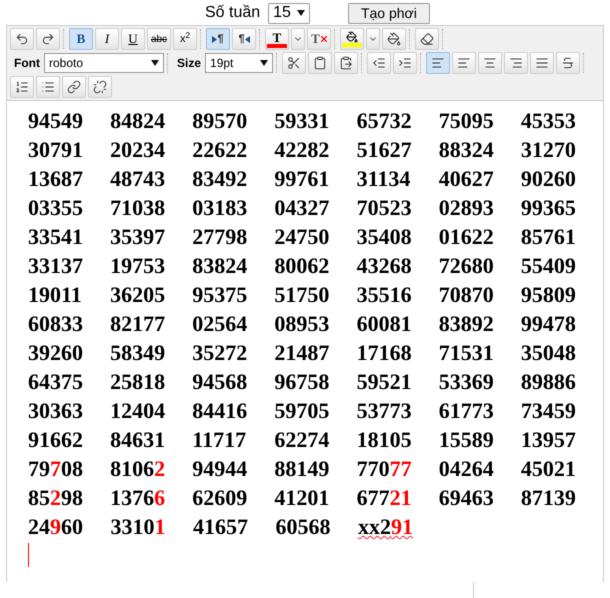  I want to click on number-text: 13687, so click(56, 179).